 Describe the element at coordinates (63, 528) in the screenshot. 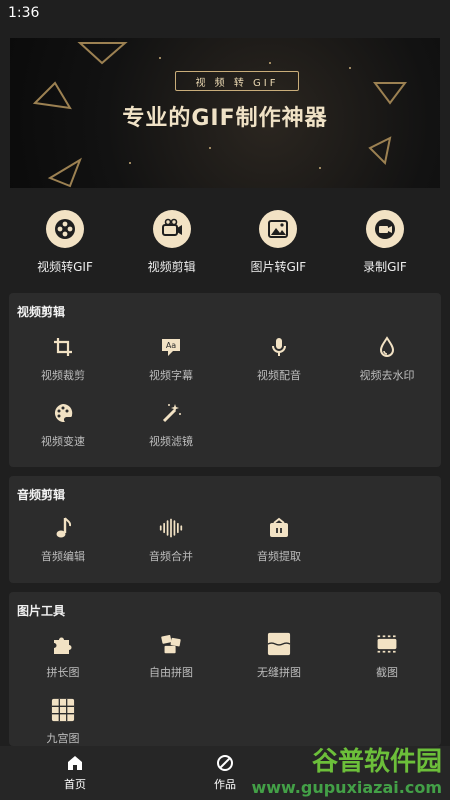

I see `music-note-icon` at that location.